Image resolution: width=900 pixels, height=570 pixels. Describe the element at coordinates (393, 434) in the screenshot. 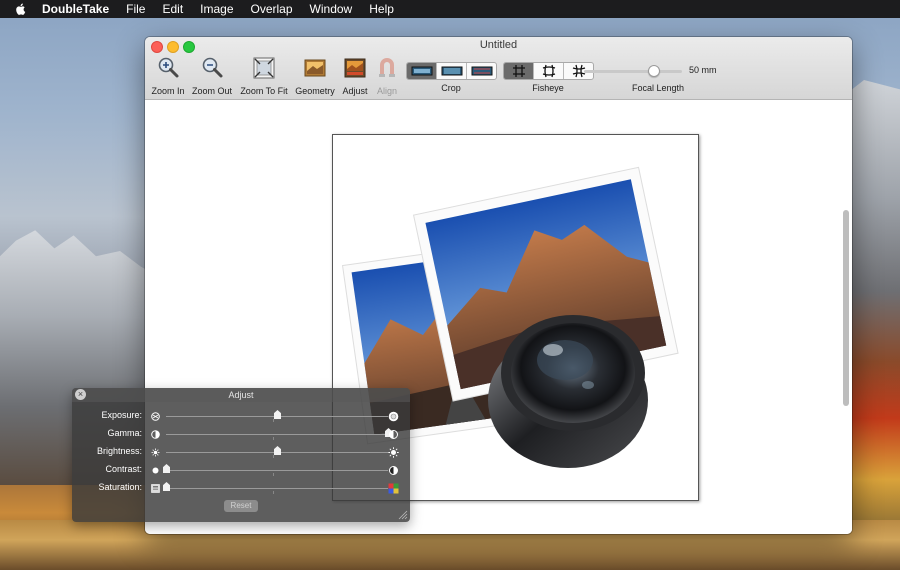

I see `half-circle-large-icon` at that location.